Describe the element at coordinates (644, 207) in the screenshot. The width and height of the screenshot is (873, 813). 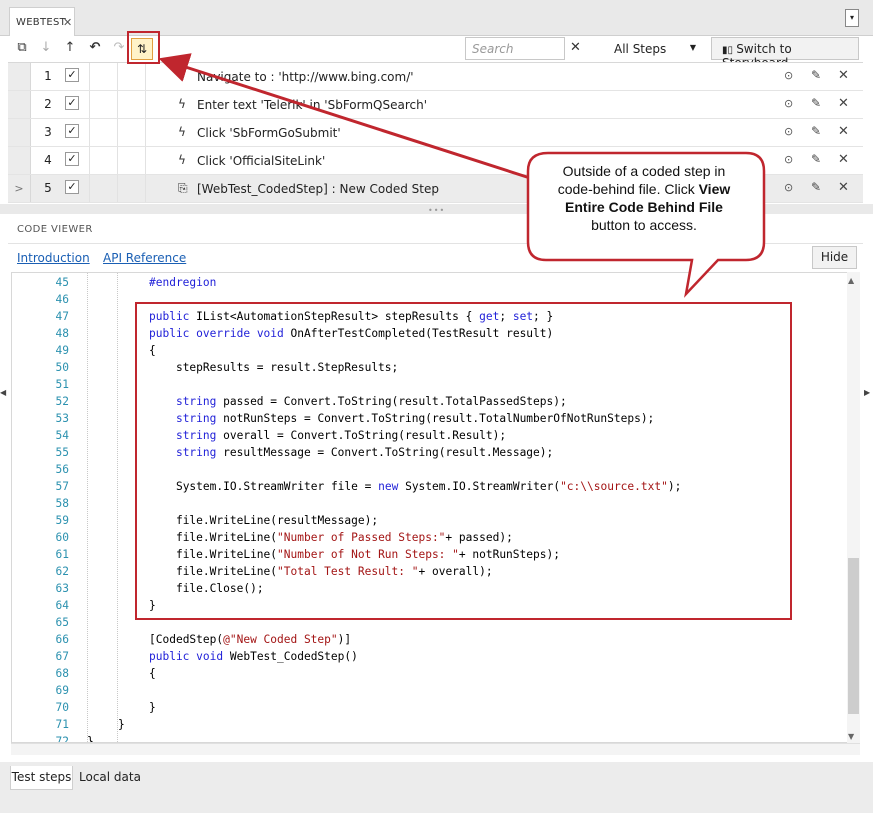
I see `callout-bold-filename: Entire Code Behind File` at that location.